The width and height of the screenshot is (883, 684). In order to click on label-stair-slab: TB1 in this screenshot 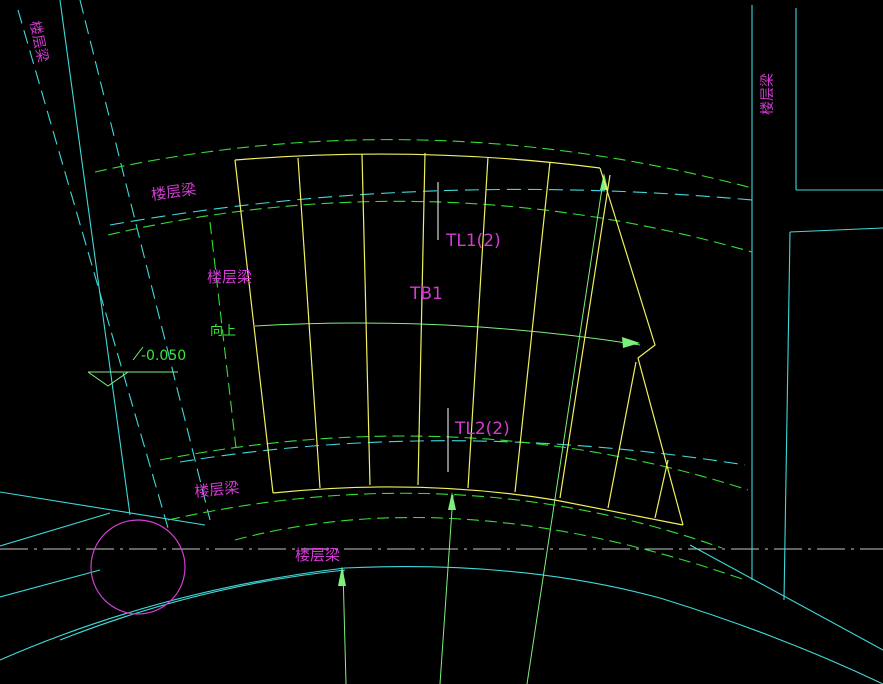, I will do `click(426, 294)`.